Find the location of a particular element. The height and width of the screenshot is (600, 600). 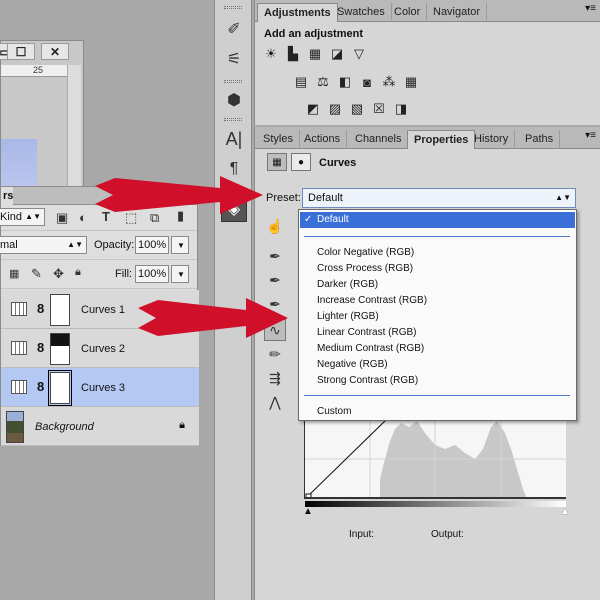

preset-option: Increase Contrast (RGB) is located at coordinates (437, 301).